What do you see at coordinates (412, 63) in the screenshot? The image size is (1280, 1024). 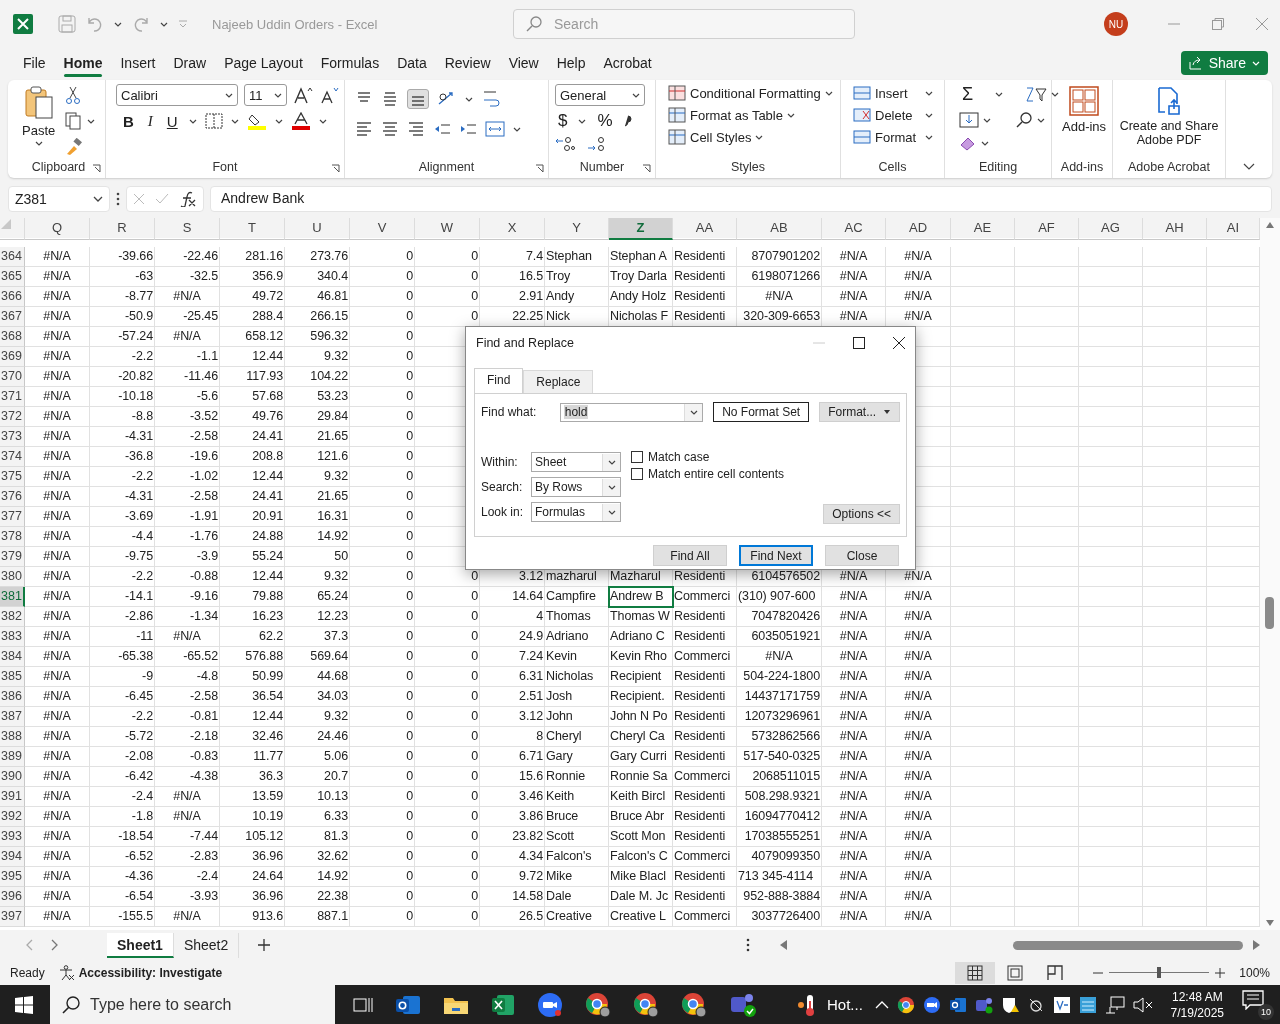 I see `menu-tab: Data` at bounding box center [412, 63].